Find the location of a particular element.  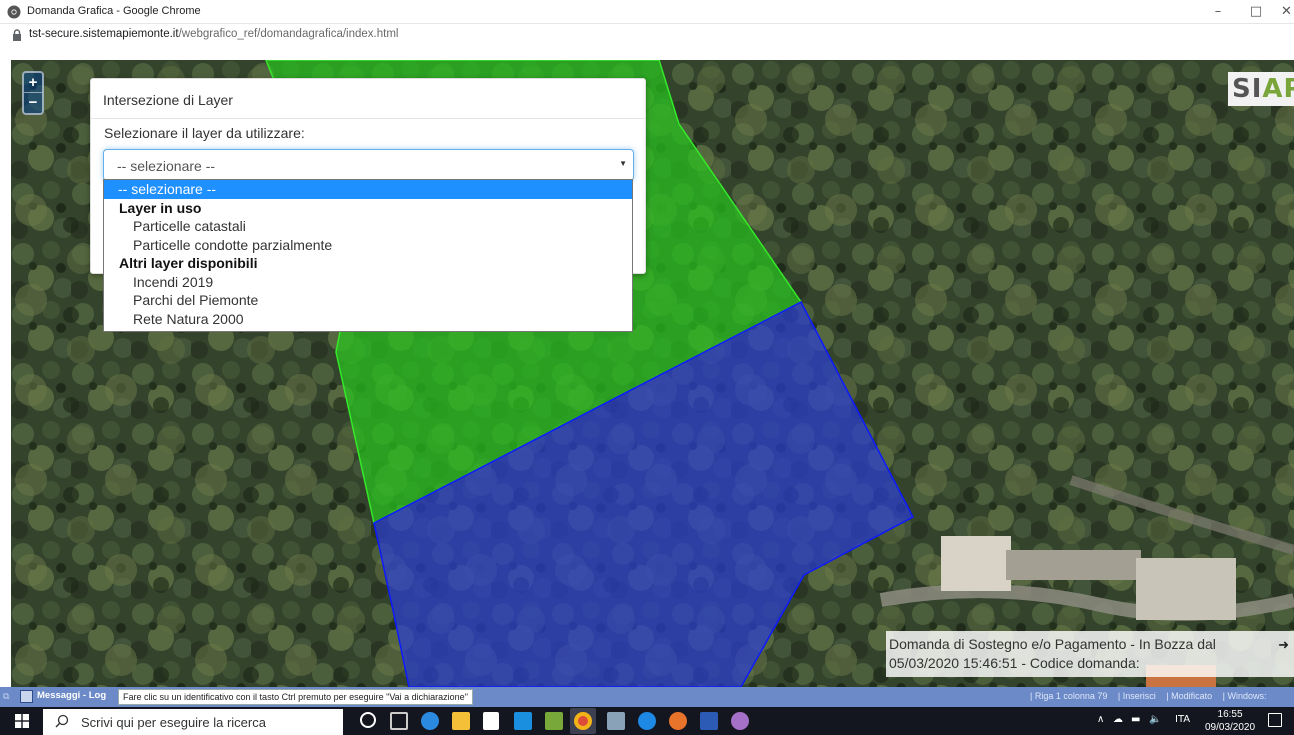

chrome-taskbar-button is located at coordinates (583, 721).